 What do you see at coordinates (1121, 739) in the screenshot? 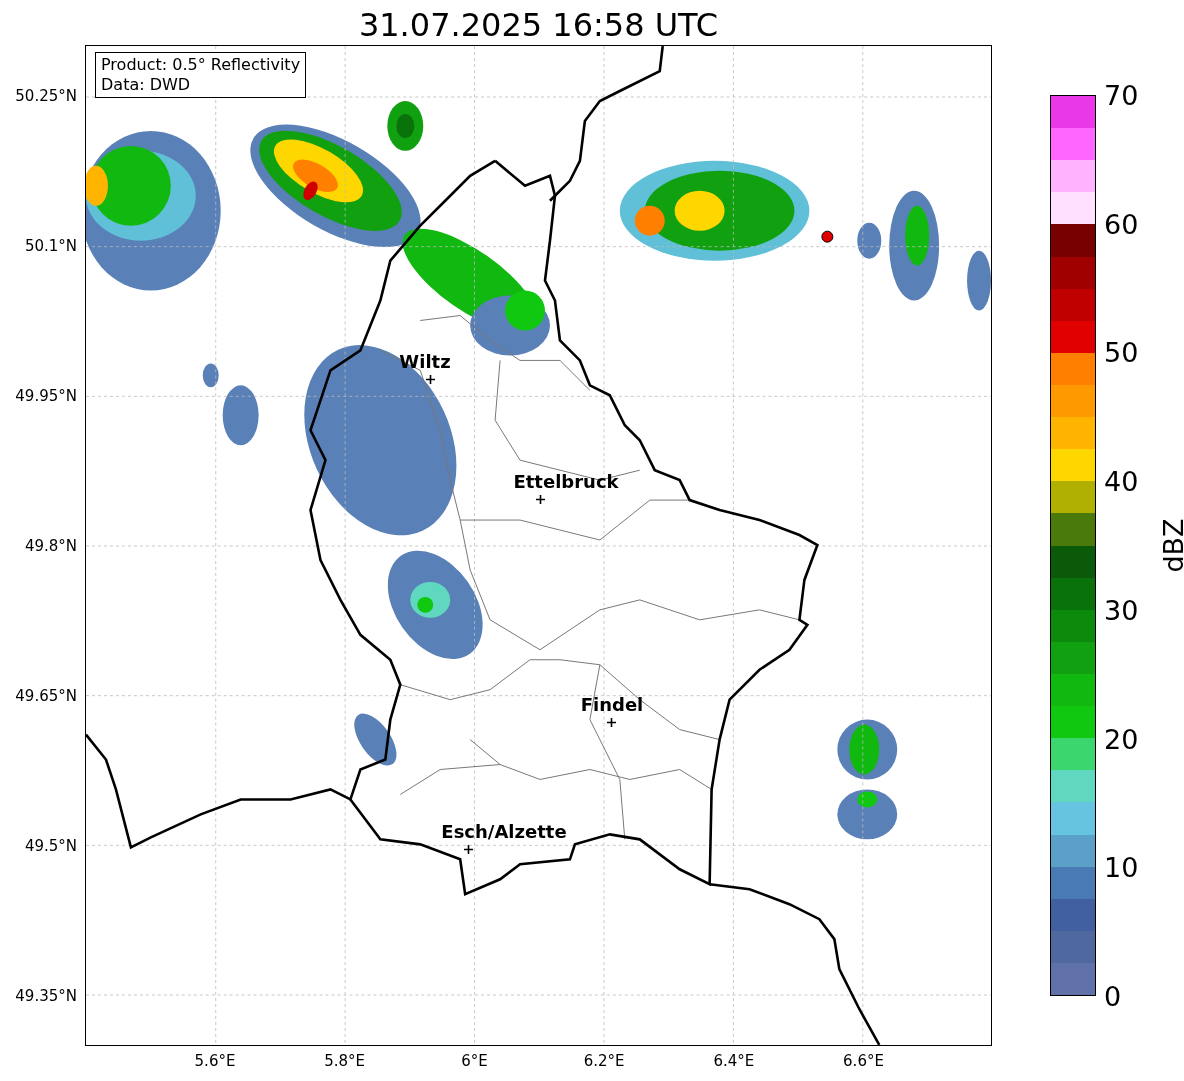
I see `scale-tick-label: 20` at bounding box center [1121, 739].